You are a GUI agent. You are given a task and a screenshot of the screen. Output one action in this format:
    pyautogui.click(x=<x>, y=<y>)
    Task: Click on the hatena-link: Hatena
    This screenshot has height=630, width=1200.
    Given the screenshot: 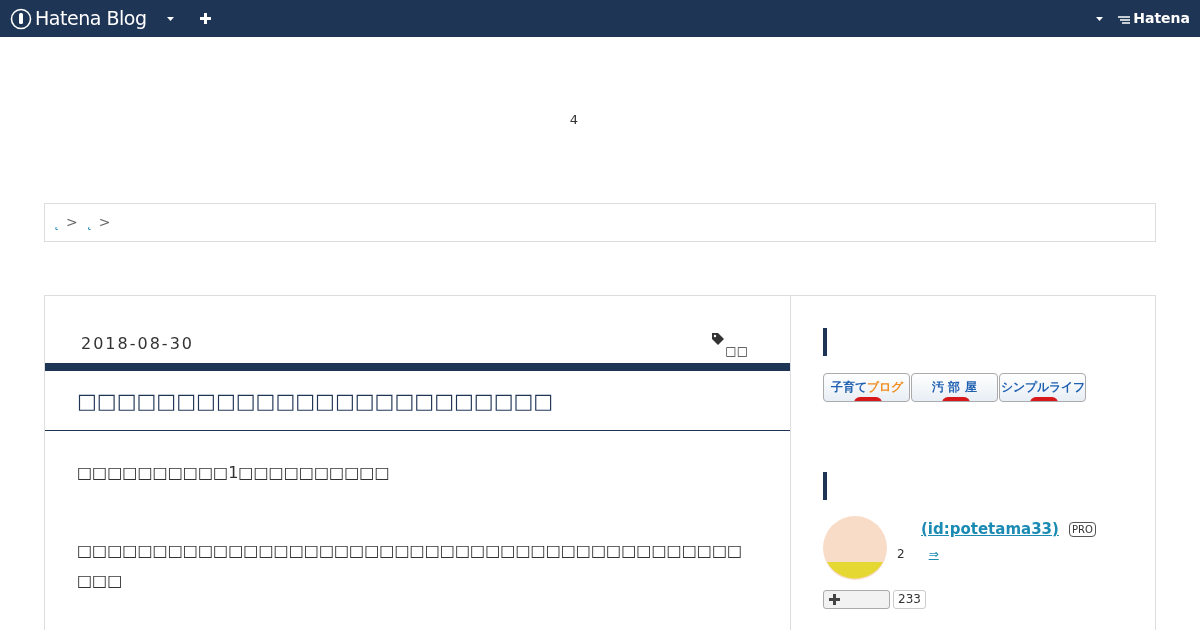 What is the action you would take?
    pyautogui.click(x=1161, y=18)
    